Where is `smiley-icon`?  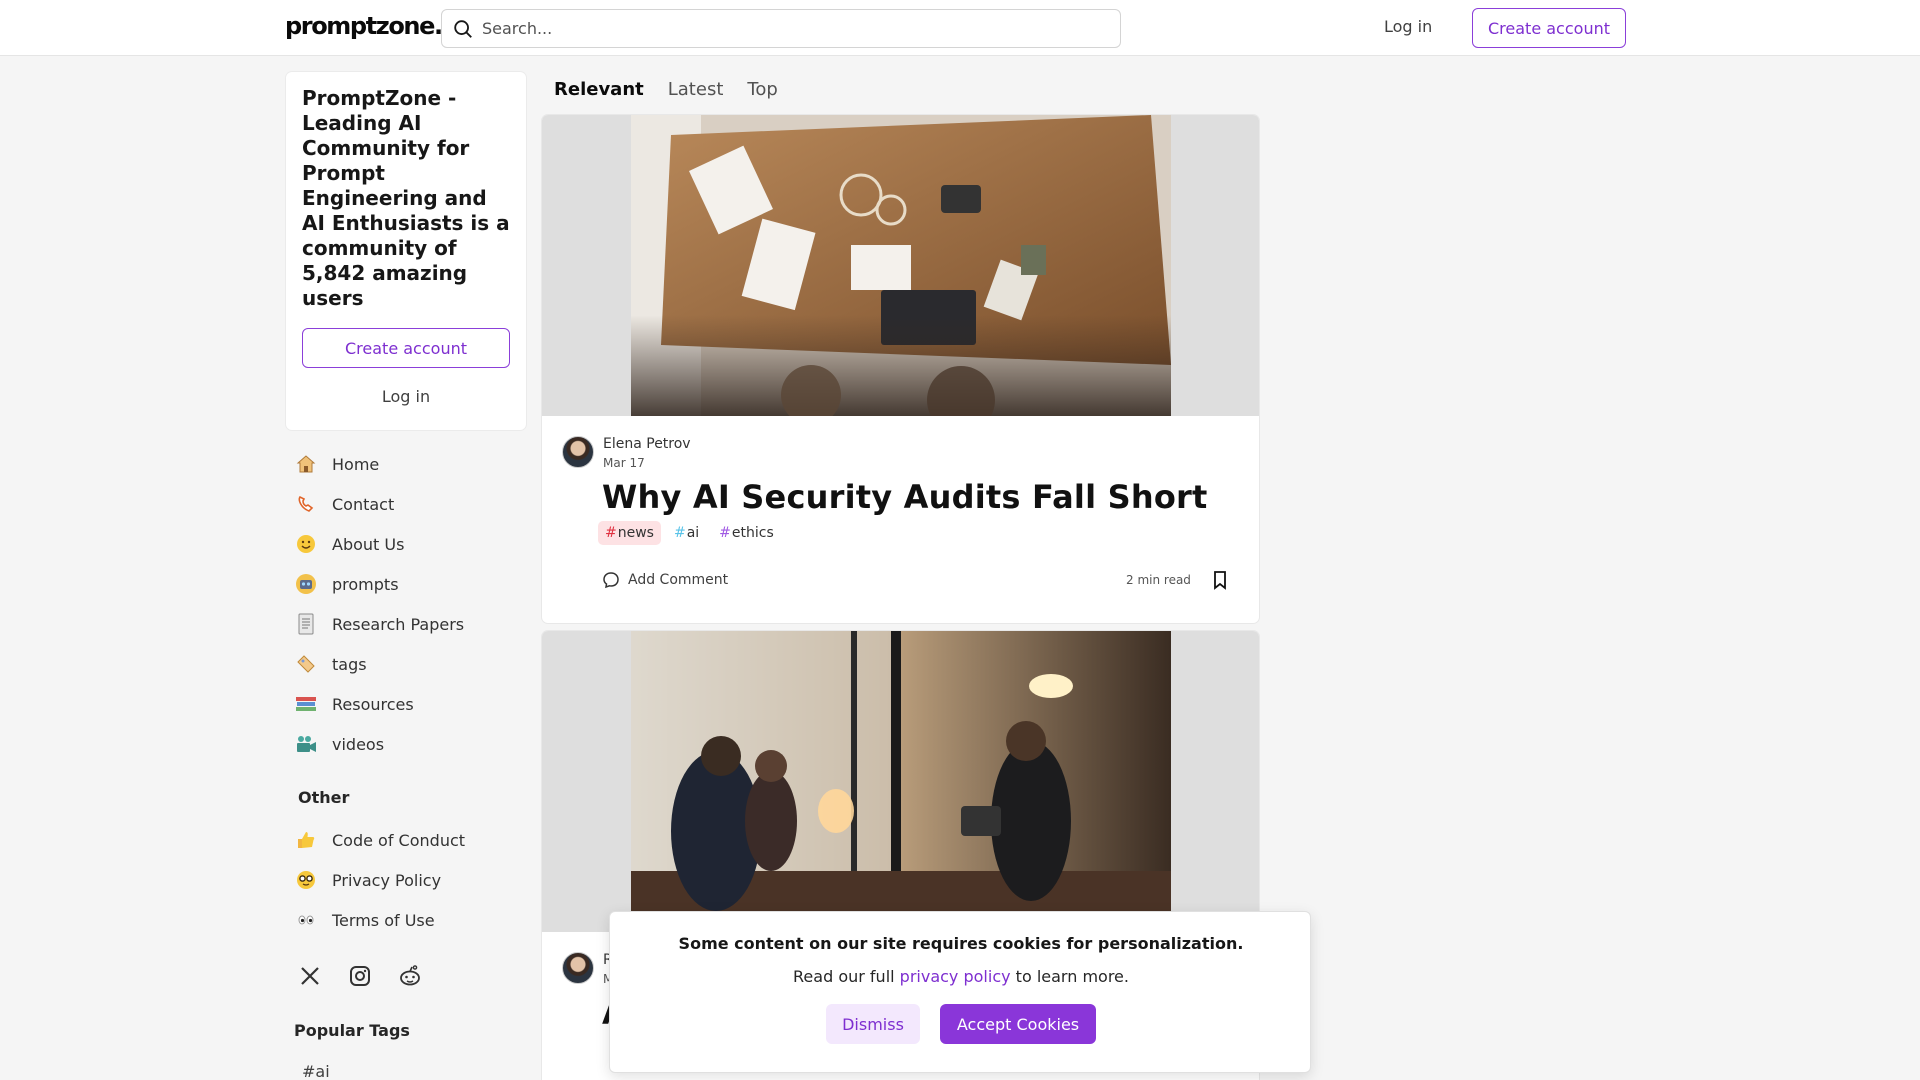
smiley-icon is located at coordinates (306, 544).